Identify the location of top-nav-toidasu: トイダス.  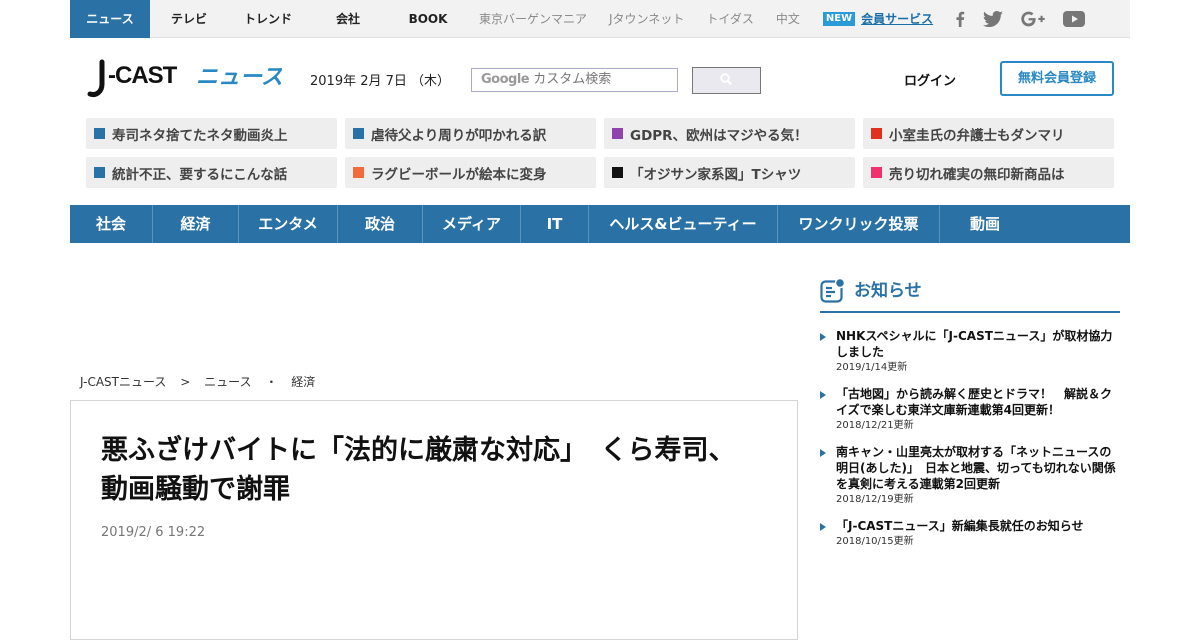
(730, 19).